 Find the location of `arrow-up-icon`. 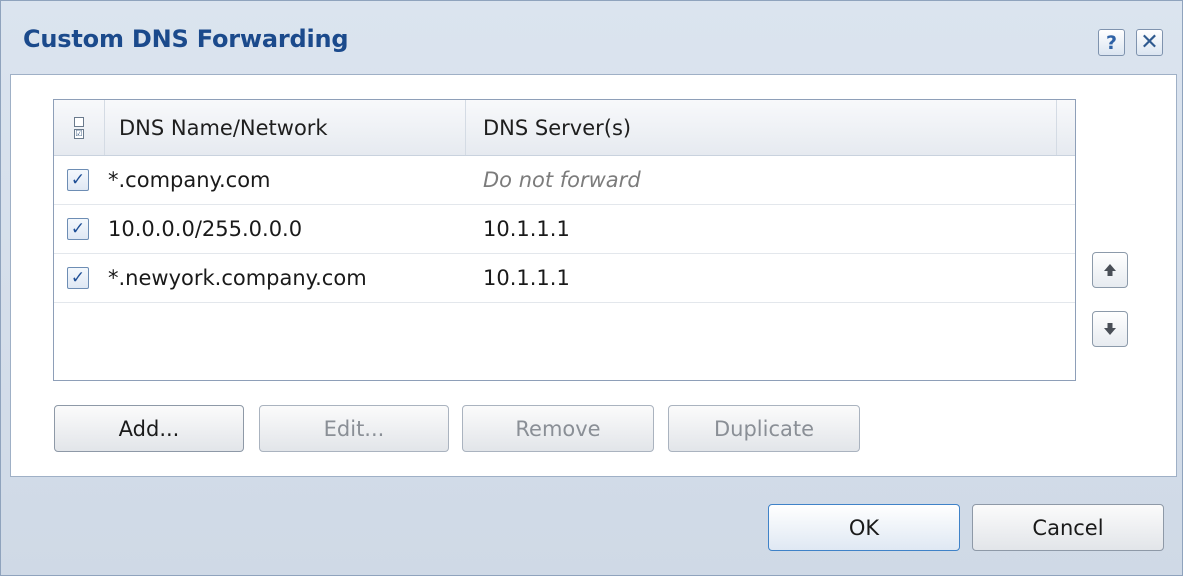

arrow-up-icon is located at coordinates (1110, 270).